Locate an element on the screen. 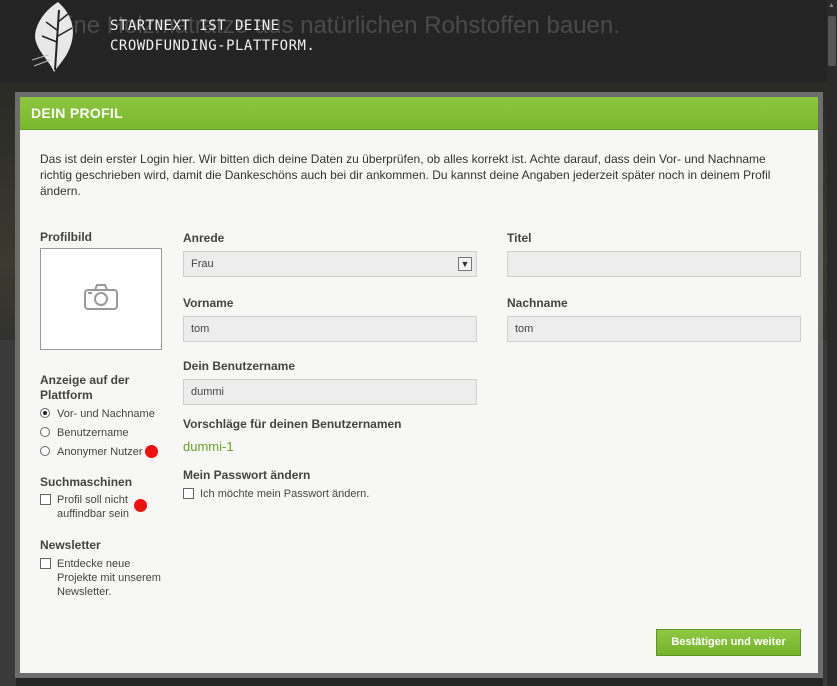 This screenshot has height=686, width=837. username-label: Dein Benutzername is located at coordinates (239, 366).